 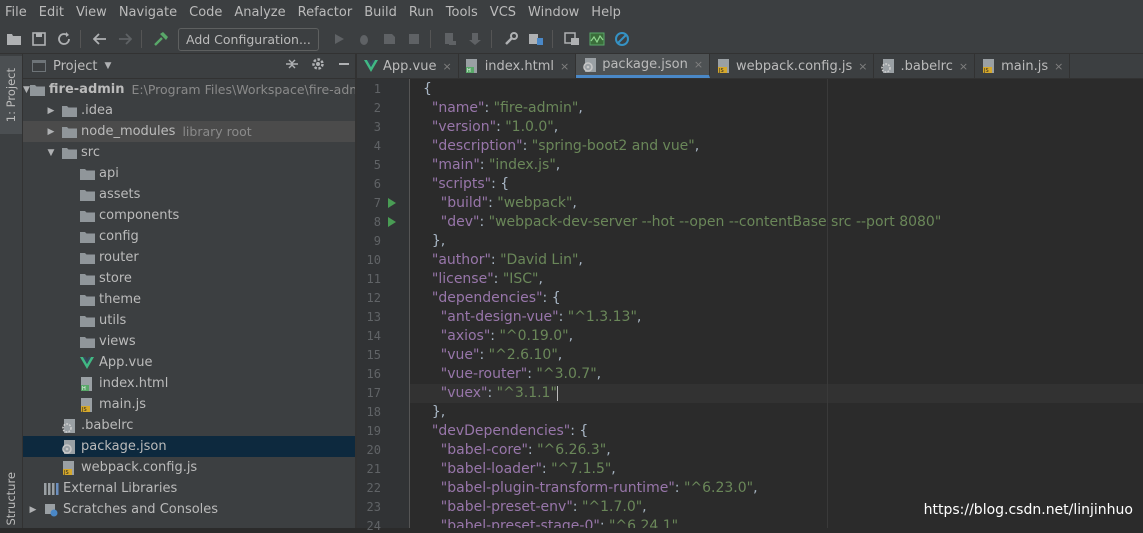 What do you see at coordinates (492, 298) in the screenshot?
I see `code-line: "dependencies": {` at bounding box center [492, 298].